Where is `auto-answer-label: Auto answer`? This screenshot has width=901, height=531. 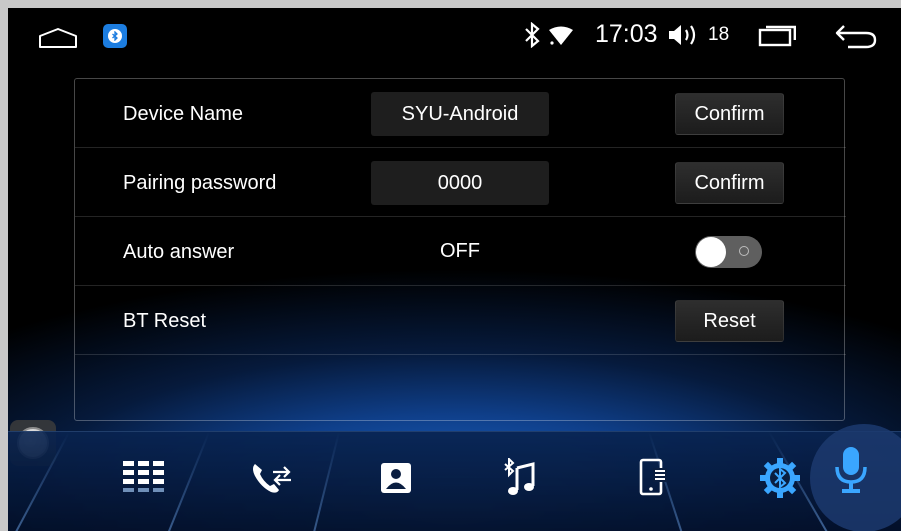 auto-answer-label: Auto answer is located at coordinates (179, 252).